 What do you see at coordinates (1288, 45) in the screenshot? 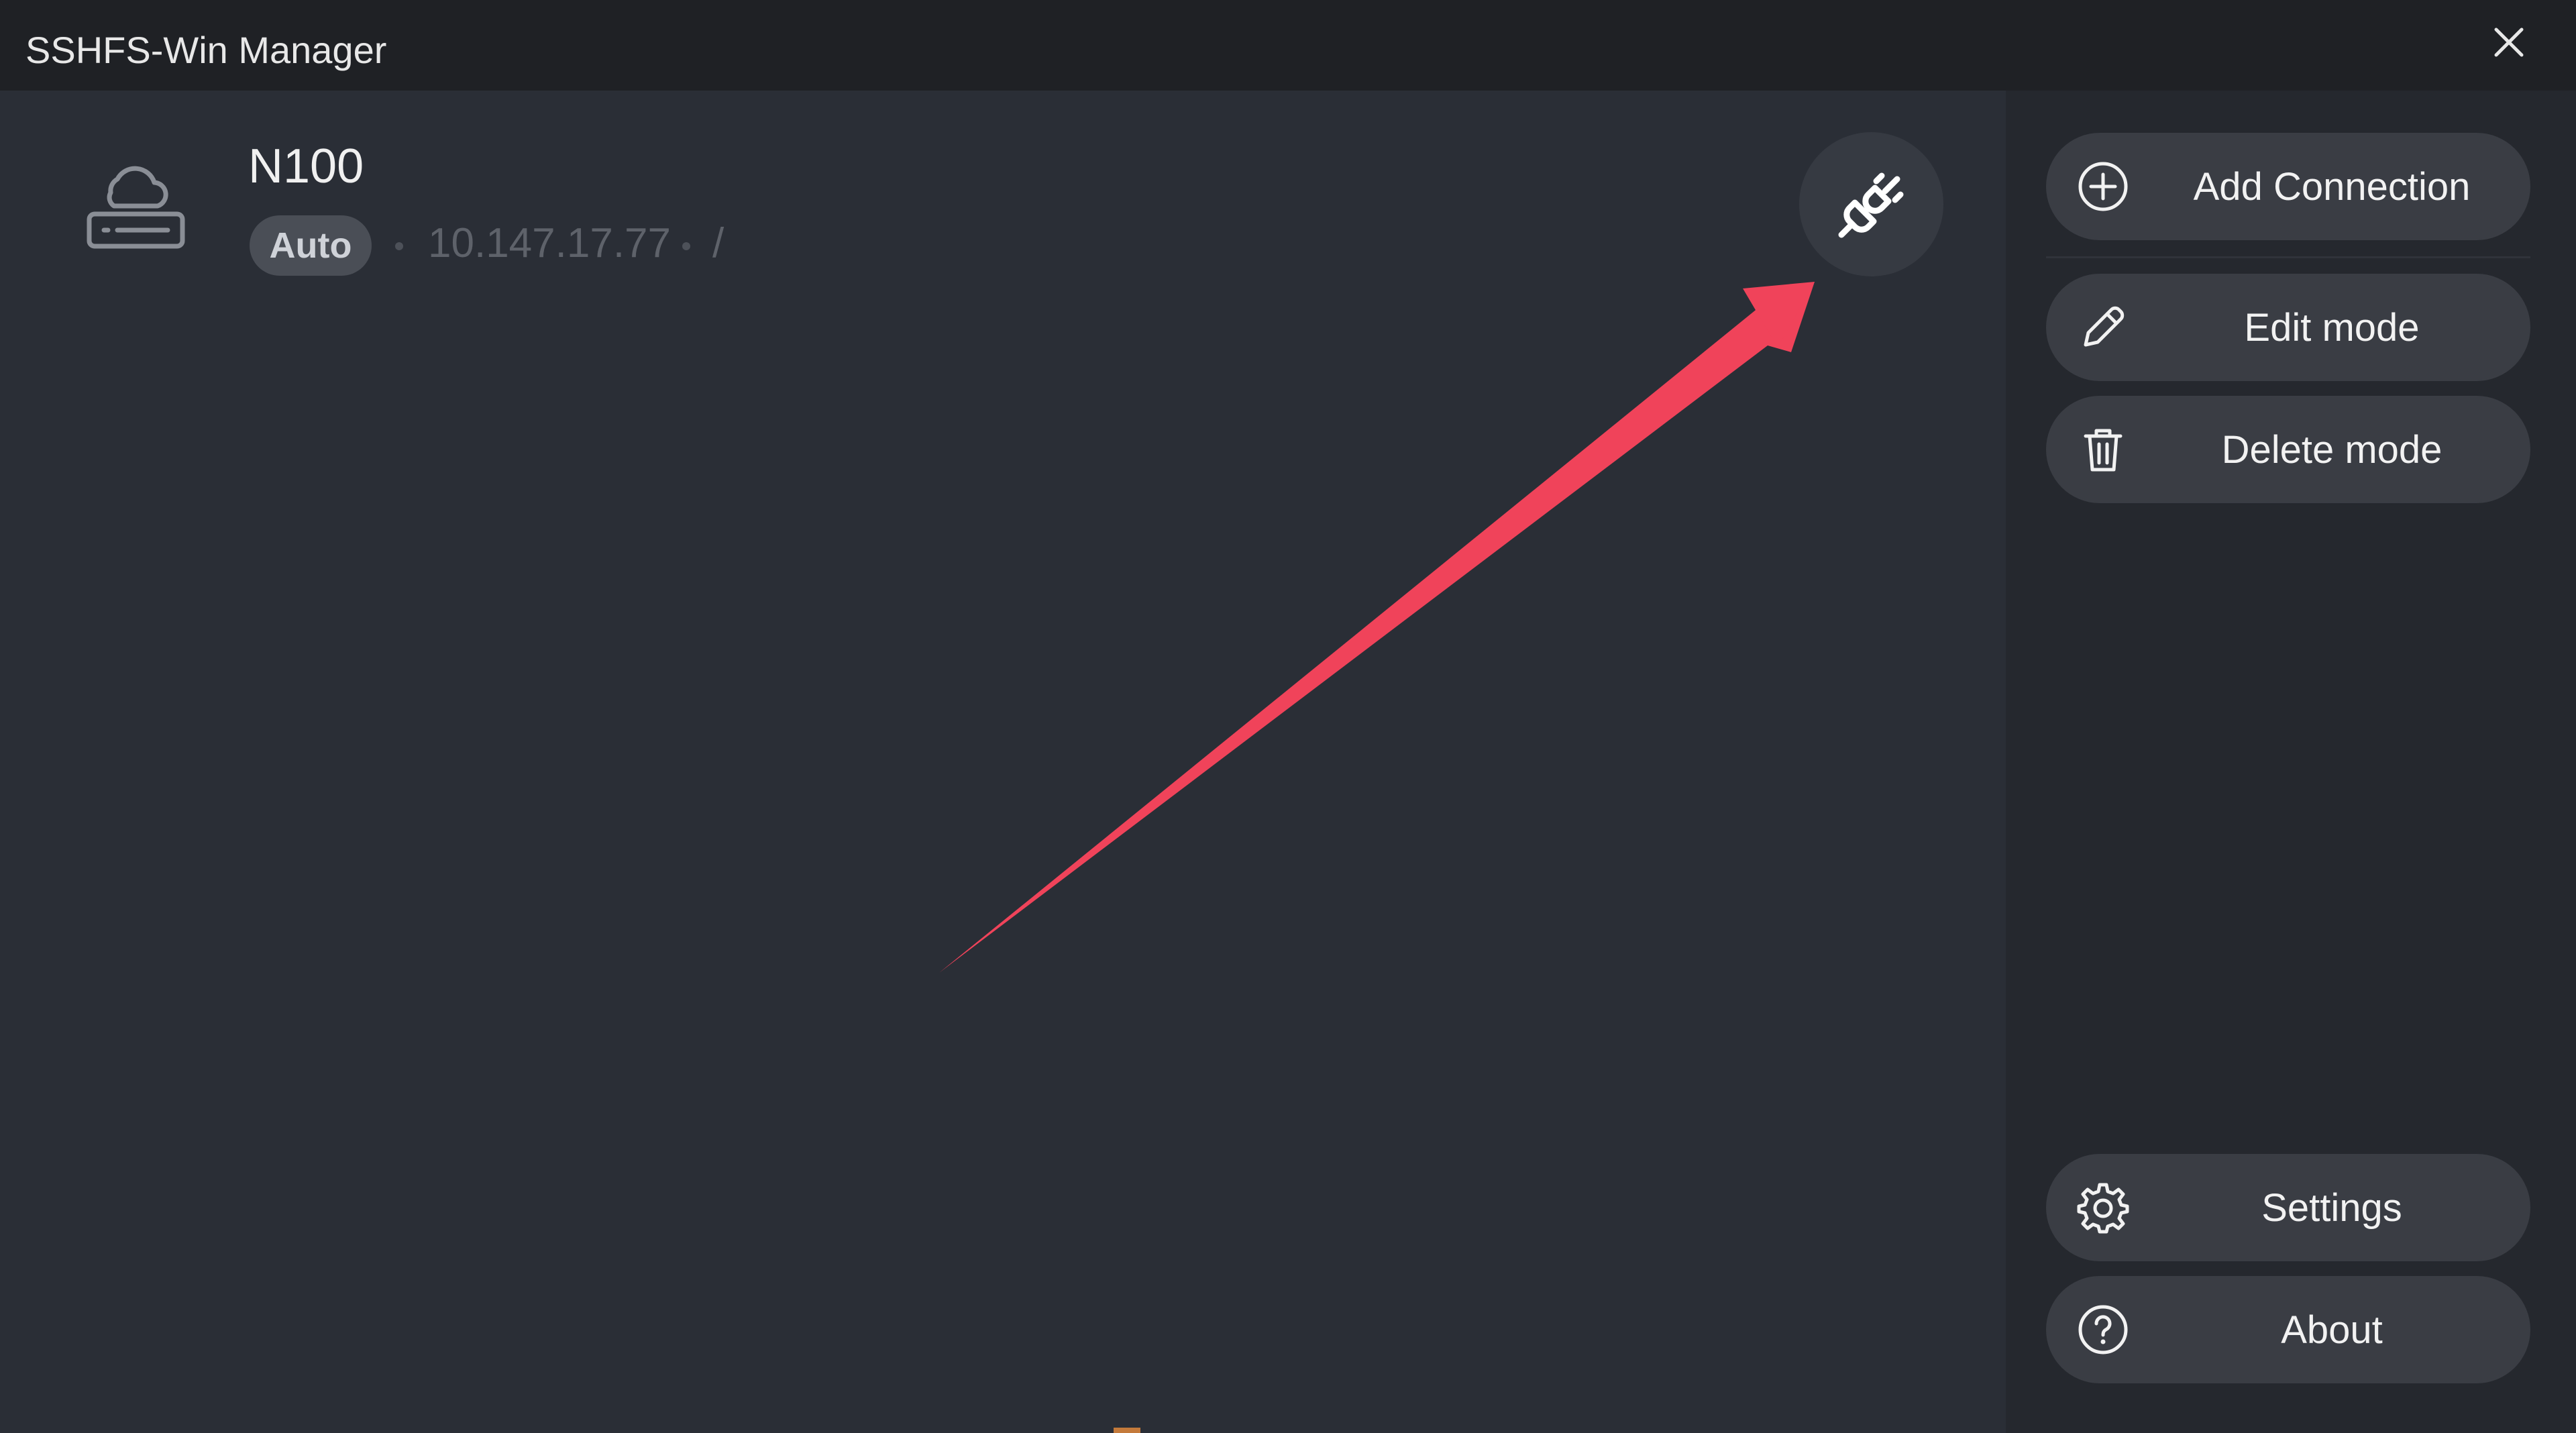
I see `title-bar: SSHFS-Win Manager` at bounding box center [1288, 45].